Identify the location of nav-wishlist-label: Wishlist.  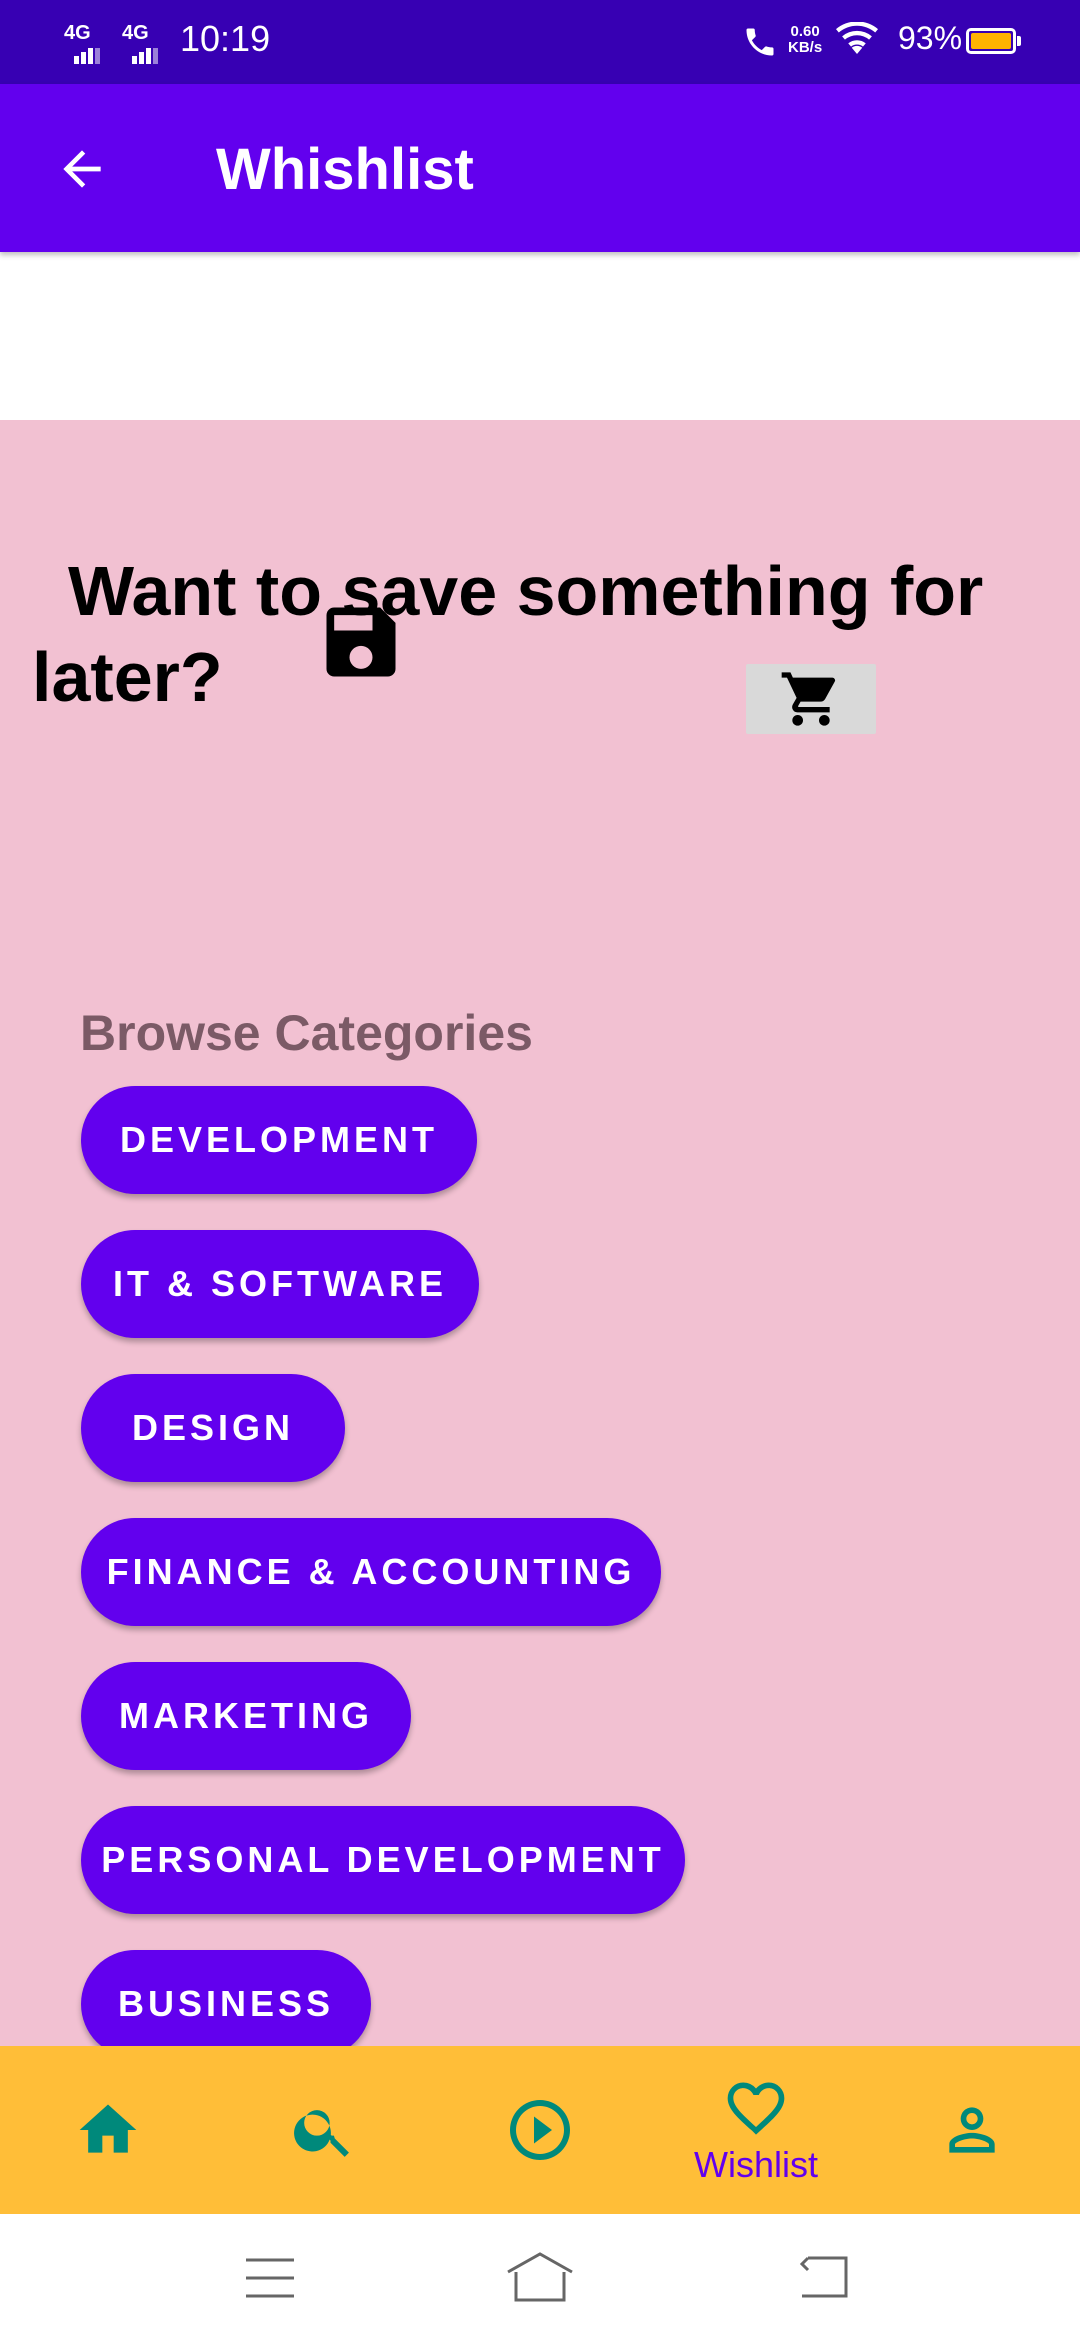
(756, 2164).